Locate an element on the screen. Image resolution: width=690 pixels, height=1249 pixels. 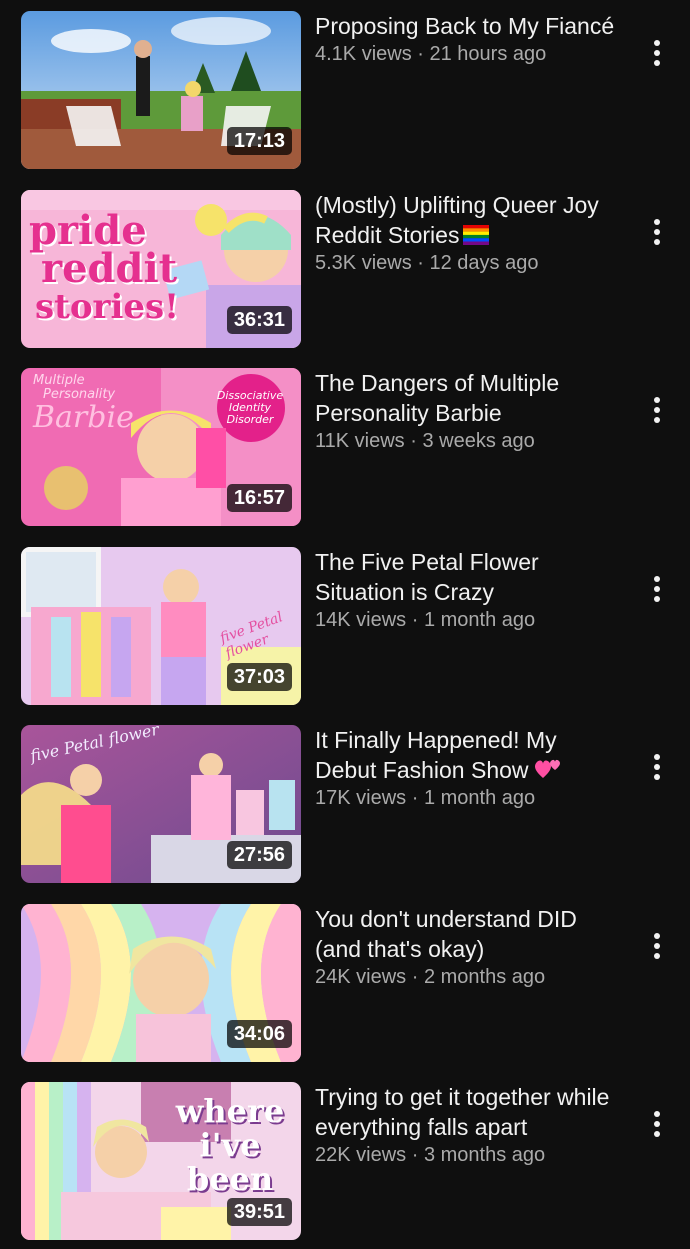
video-thumbnail: pride reddit stories! 36:31 is located at coordinates (161, 269).